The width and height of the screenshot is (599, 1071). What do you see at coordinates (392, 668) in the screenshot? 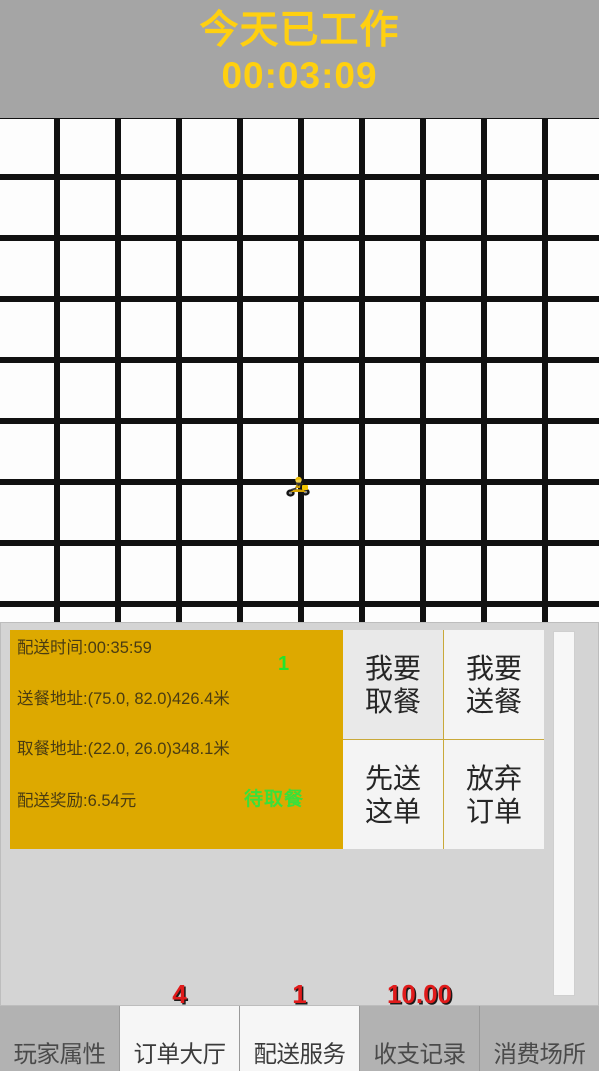
I see `pickup-order-button-line1: 我要` at bounding box center [392, 668].